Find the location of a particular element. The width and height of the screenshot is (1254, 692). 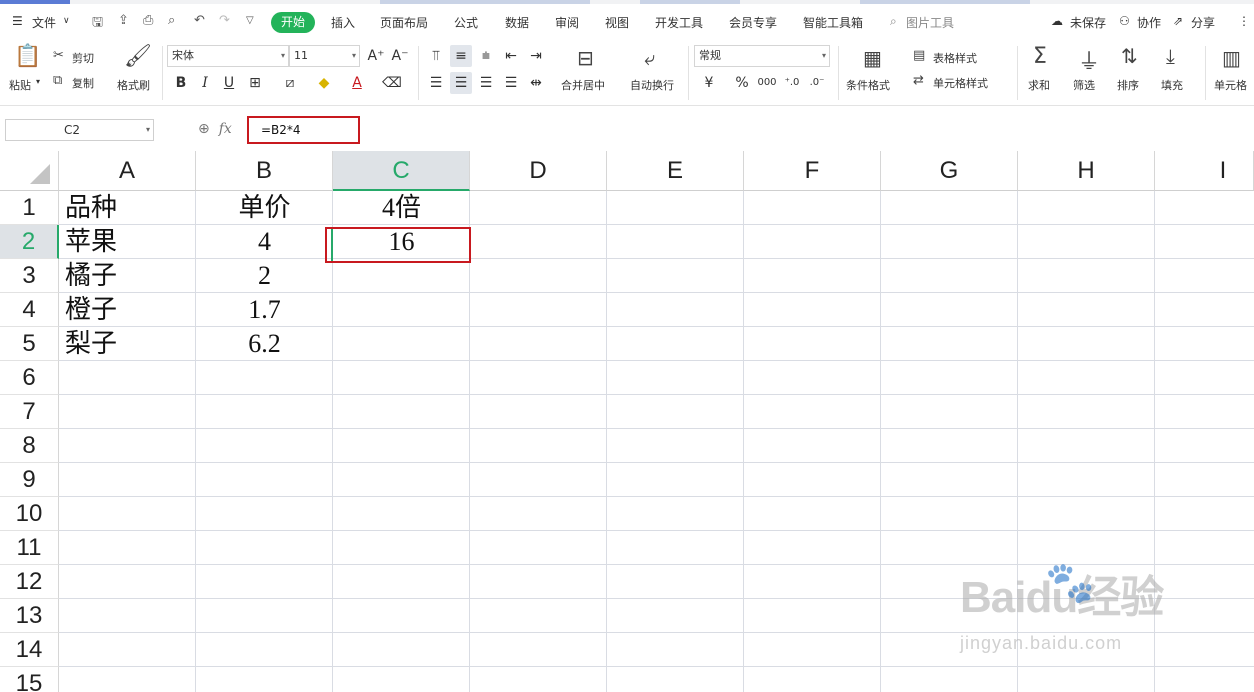

formula-input: =B2*4 is located at coordinates (303, 130).